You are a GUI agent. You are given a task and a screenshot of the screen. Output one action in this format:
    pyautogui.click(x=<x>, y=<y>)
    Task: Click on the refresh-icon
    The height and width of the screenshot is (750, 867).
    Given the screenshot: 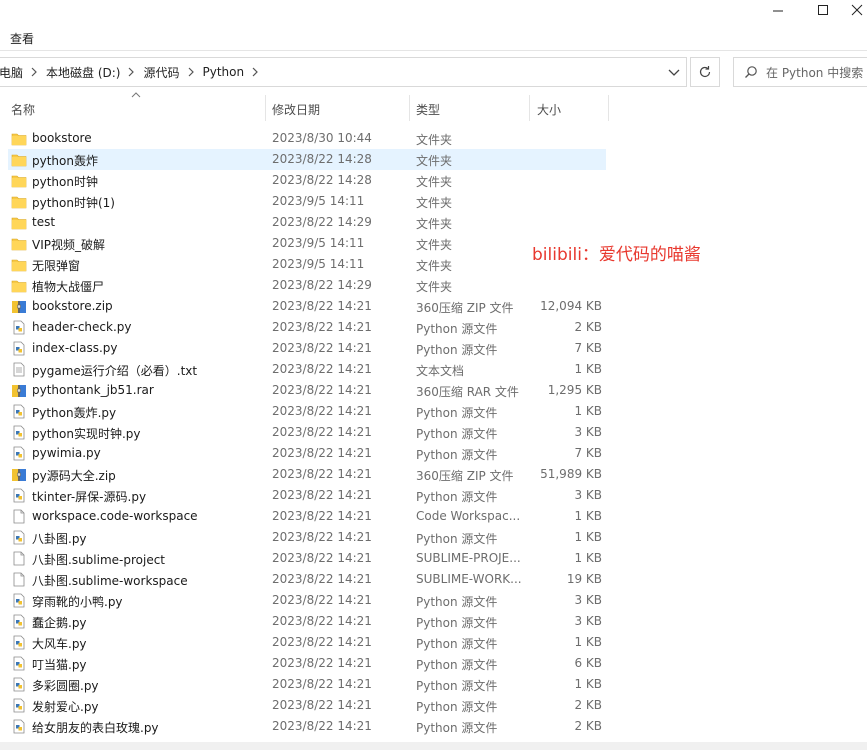 What is the action you would take?
    pyautogui.click(x=705, y=72)
    